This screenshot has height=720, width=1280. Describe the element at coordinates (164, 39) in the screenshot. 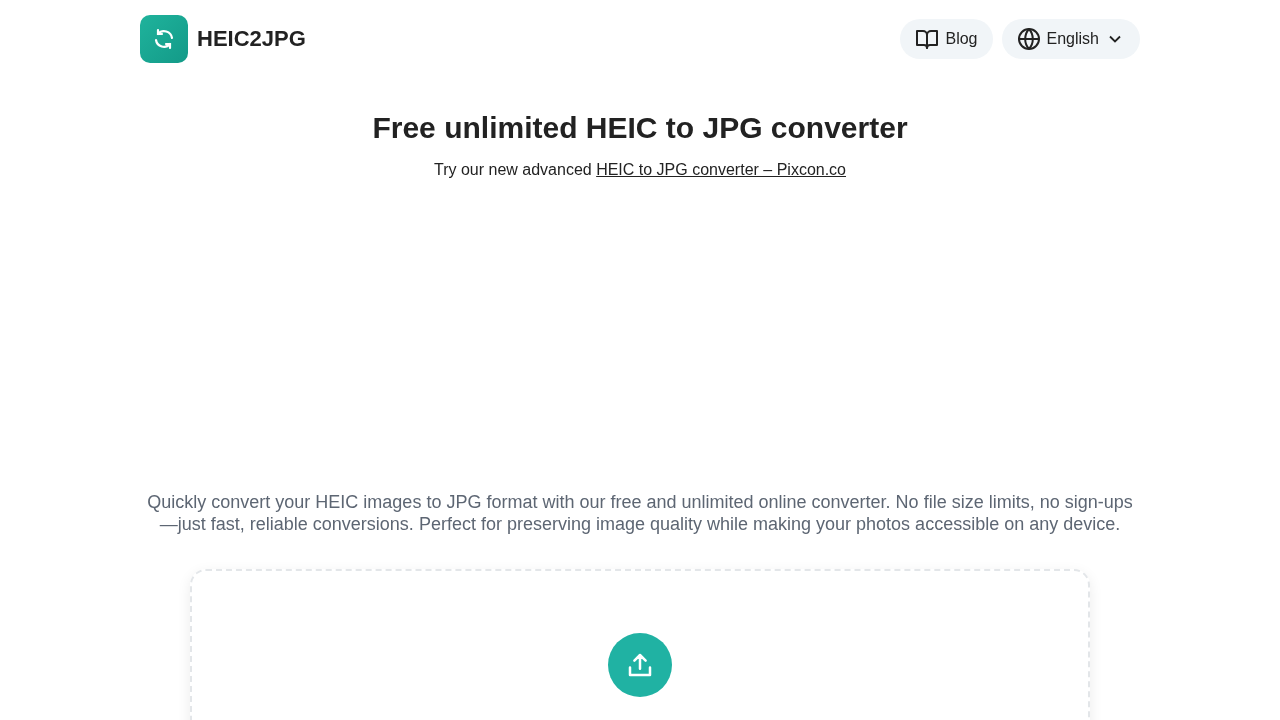

I see `refresh-icon` at that location.